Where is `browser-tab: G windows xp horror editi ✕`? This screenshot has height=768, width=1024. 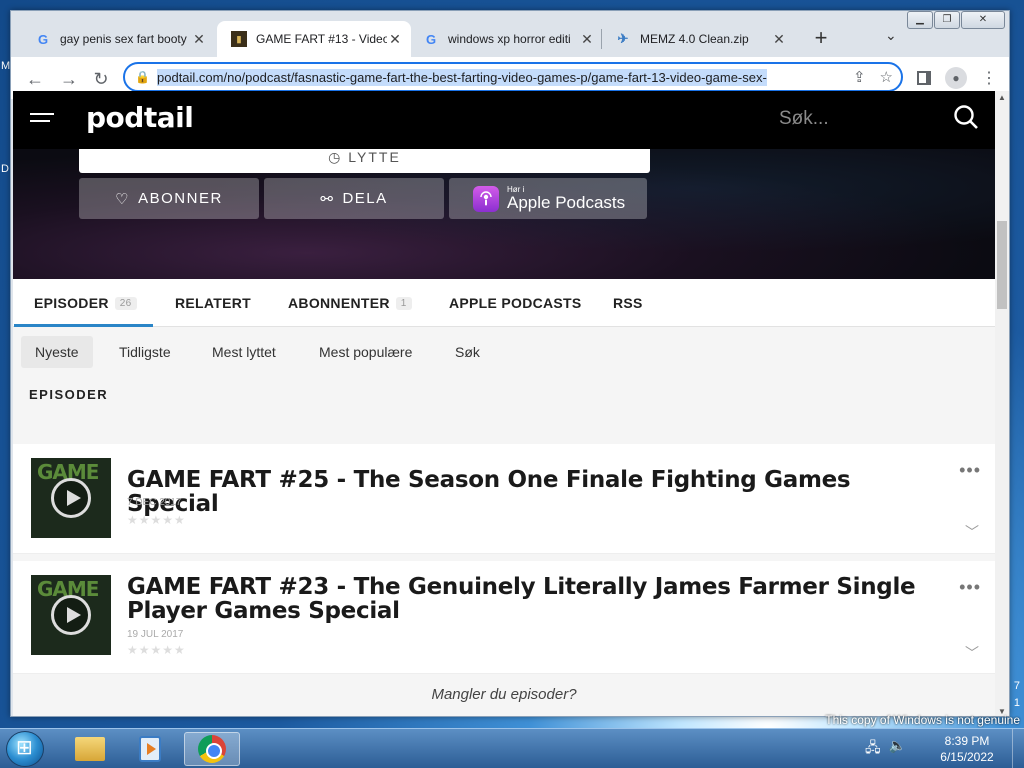 browser-tab: G windows xp horror editi ✕ is located at coordinates (506, 39).